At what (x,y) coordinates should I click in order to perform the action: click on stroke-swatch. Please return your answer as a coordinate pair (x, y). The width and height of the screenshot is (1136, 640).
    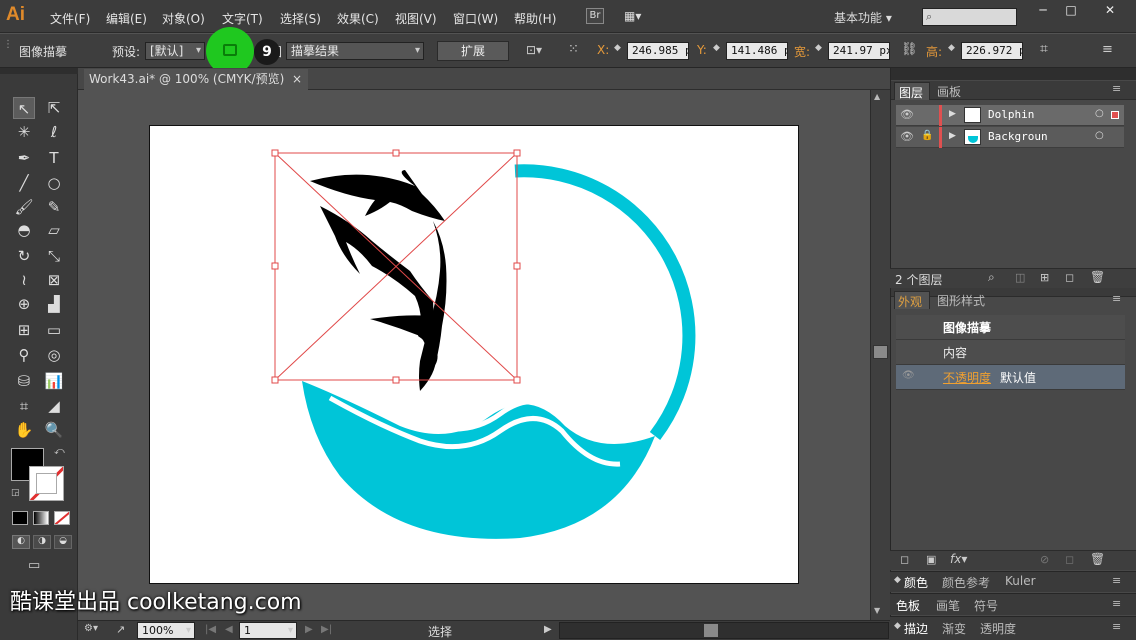
    Looking at the image, I should click on (46, 483).